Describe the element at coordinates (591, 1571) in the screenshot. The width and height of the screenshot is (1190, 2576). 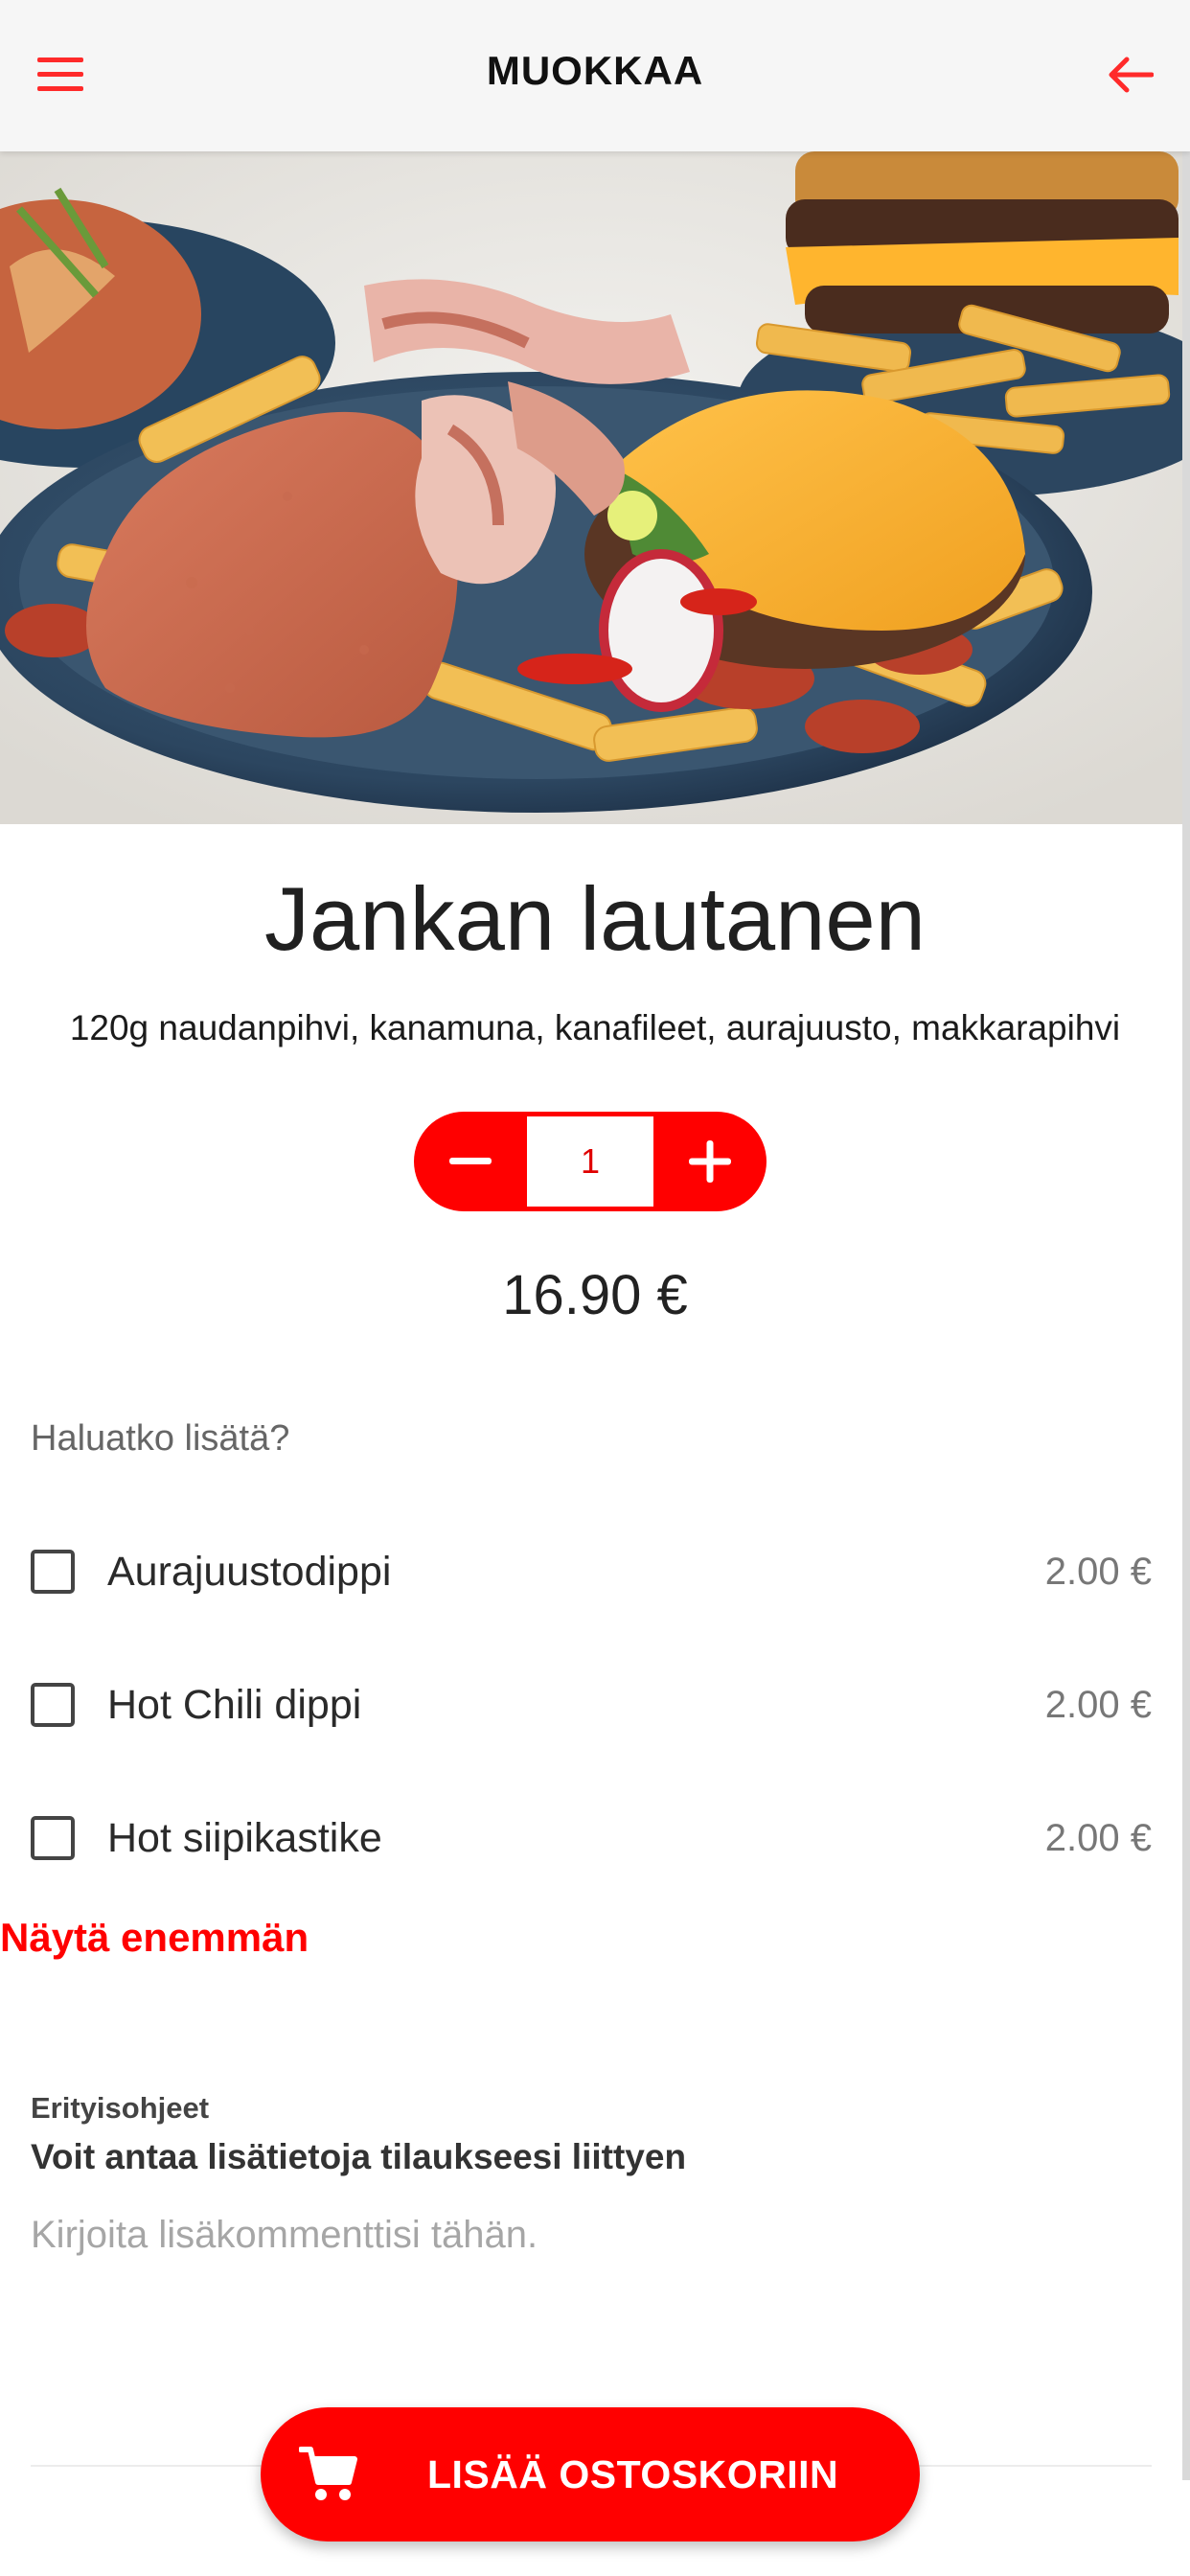
I see `extra-option-aurajuustodippi: Aurajuustodippi 2.00 €` at that location.